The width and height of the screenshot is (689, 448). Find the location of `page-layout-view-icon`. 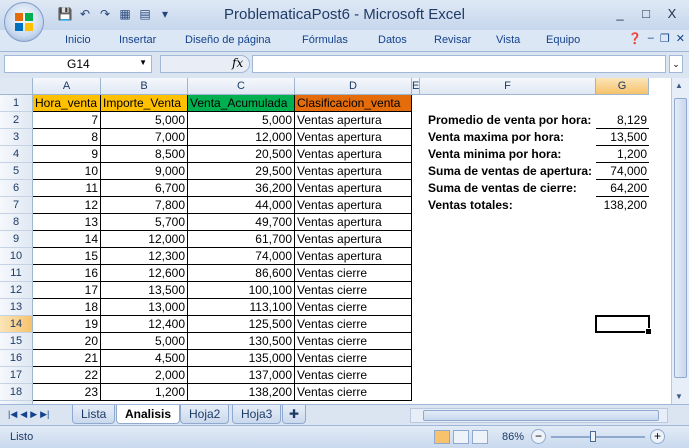

page-layout-view-icon is located at coordinates (461, 437).